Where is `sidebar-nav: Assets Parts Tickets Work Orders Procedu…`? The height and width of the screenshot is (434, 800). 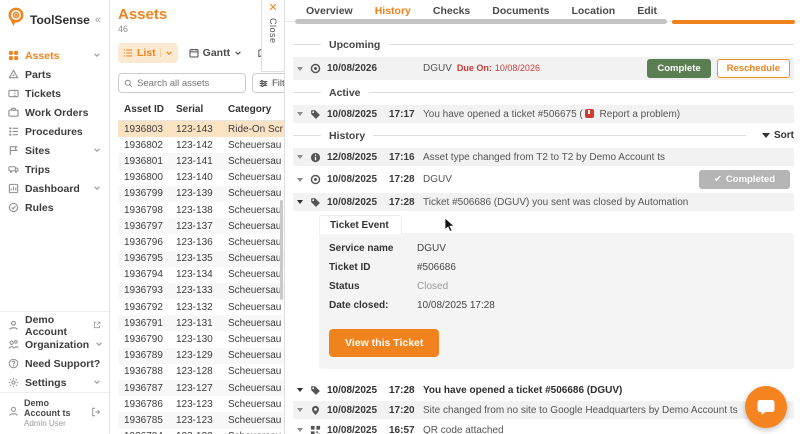
sidebar-nav: Assets Parts Tickets Work Orders Procedu… is located at coordinates (54, 128).